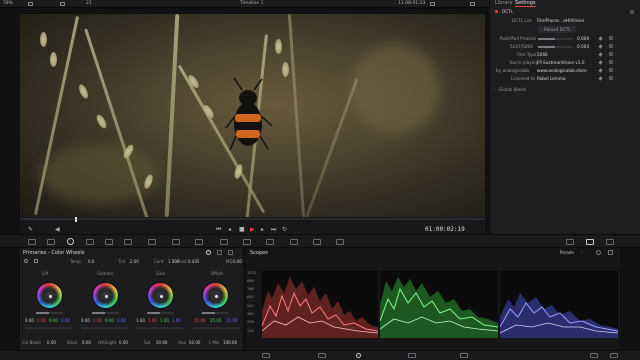 This screenshot has width=640, height=360. What do you see at coordinates (152, 242) in the screenshot?
I see `tracker-icon` at bounding box center [152, 242].